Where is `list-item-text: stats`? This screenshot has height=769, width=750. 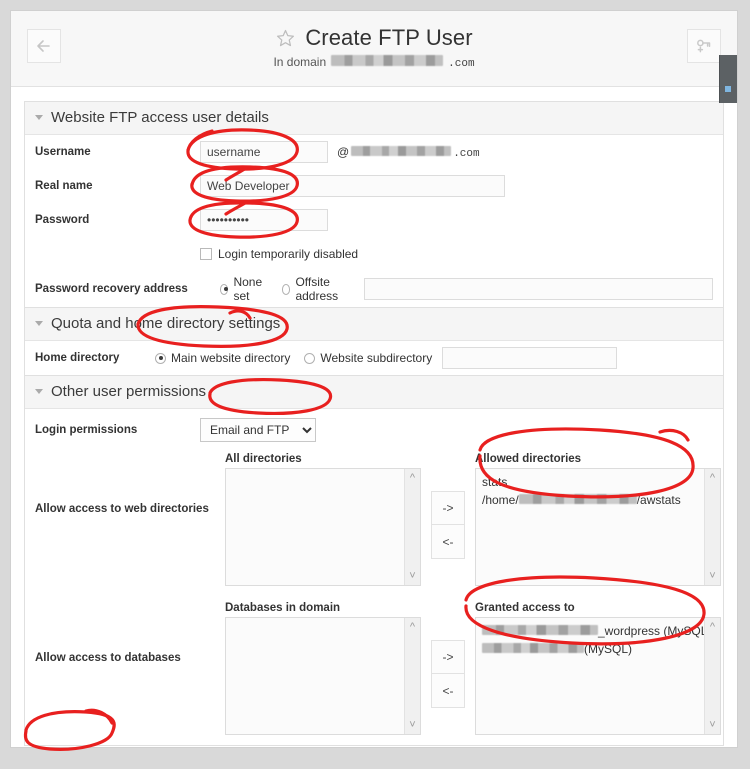
list-item-text: stats is located at coordinates (495, 482).